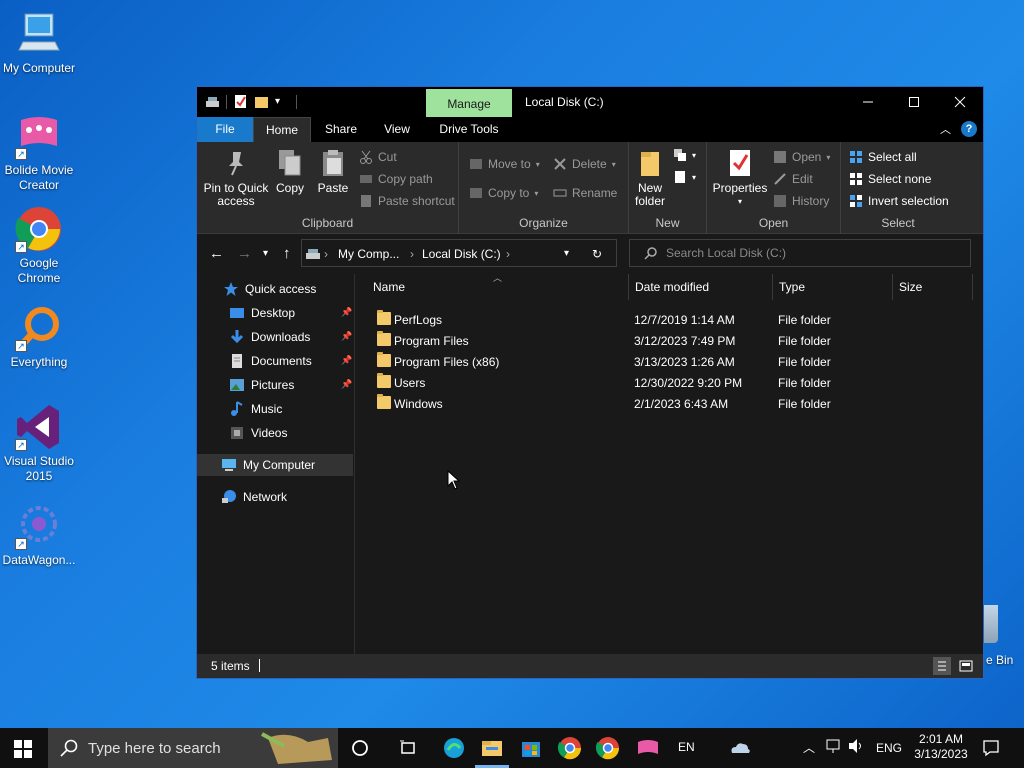 The height and width of the screenshot is (768, 1024). Describe the element at coordinates (740, 748) in the screenshot. I see `onedrive-icon` at that location.